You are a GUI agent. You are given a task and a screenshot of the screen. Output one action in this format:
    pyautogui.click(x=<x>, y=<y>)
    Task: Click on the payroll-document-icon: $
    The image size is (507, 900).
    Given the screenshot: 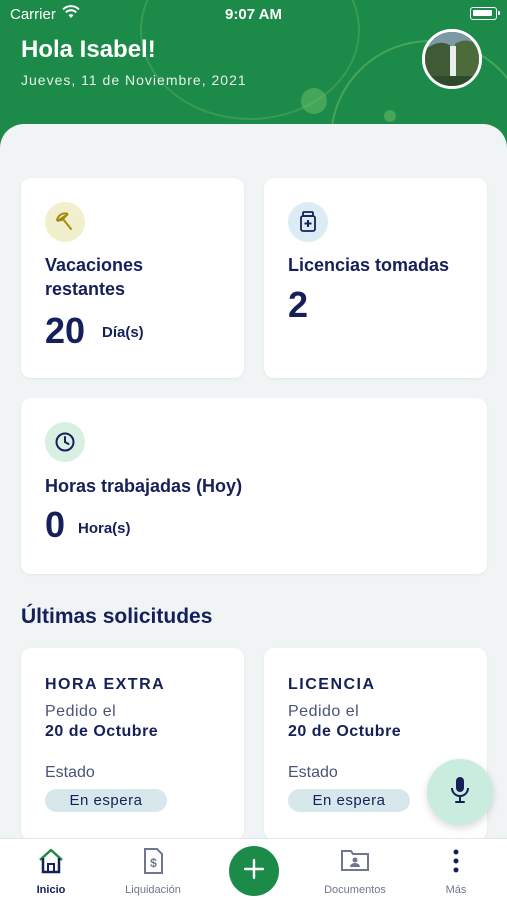 What is the action you would take?
    pyautogui.click(x=153, y=863)
    